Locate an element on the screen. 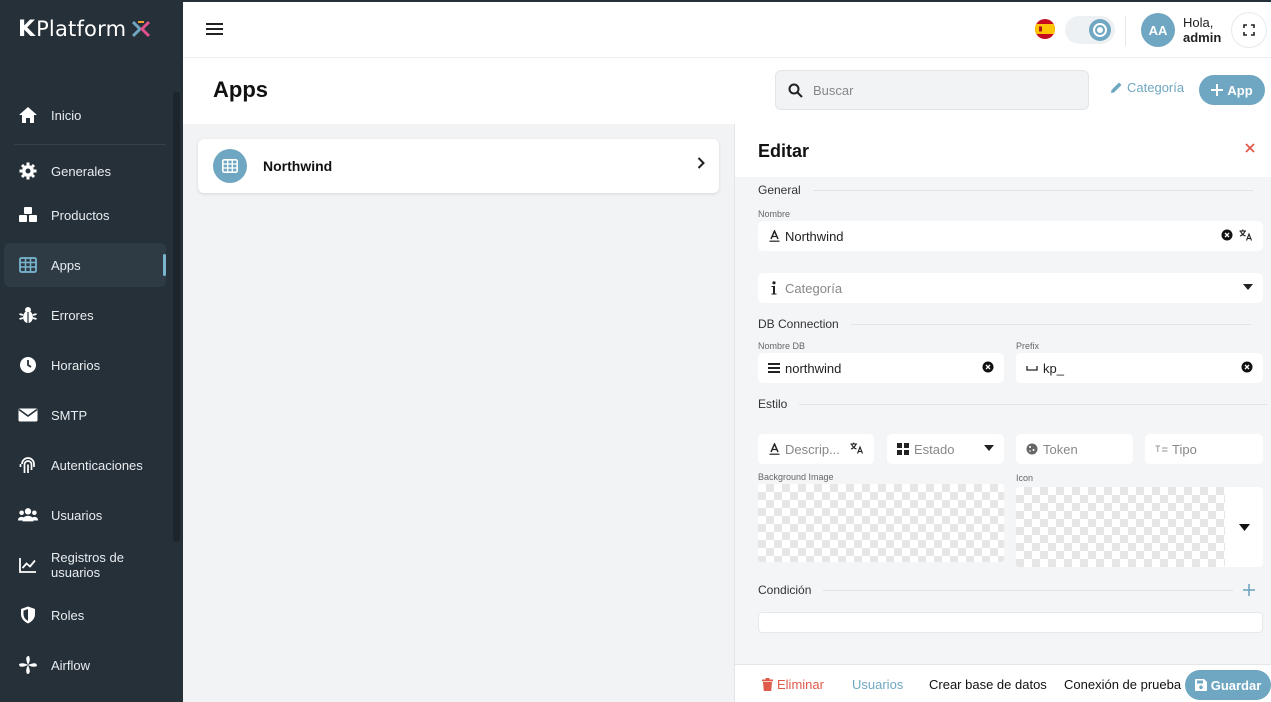 The width and height of the screenshot is (1271, 702). icon-picker-dropdown is located at coordinates (1244, 527).